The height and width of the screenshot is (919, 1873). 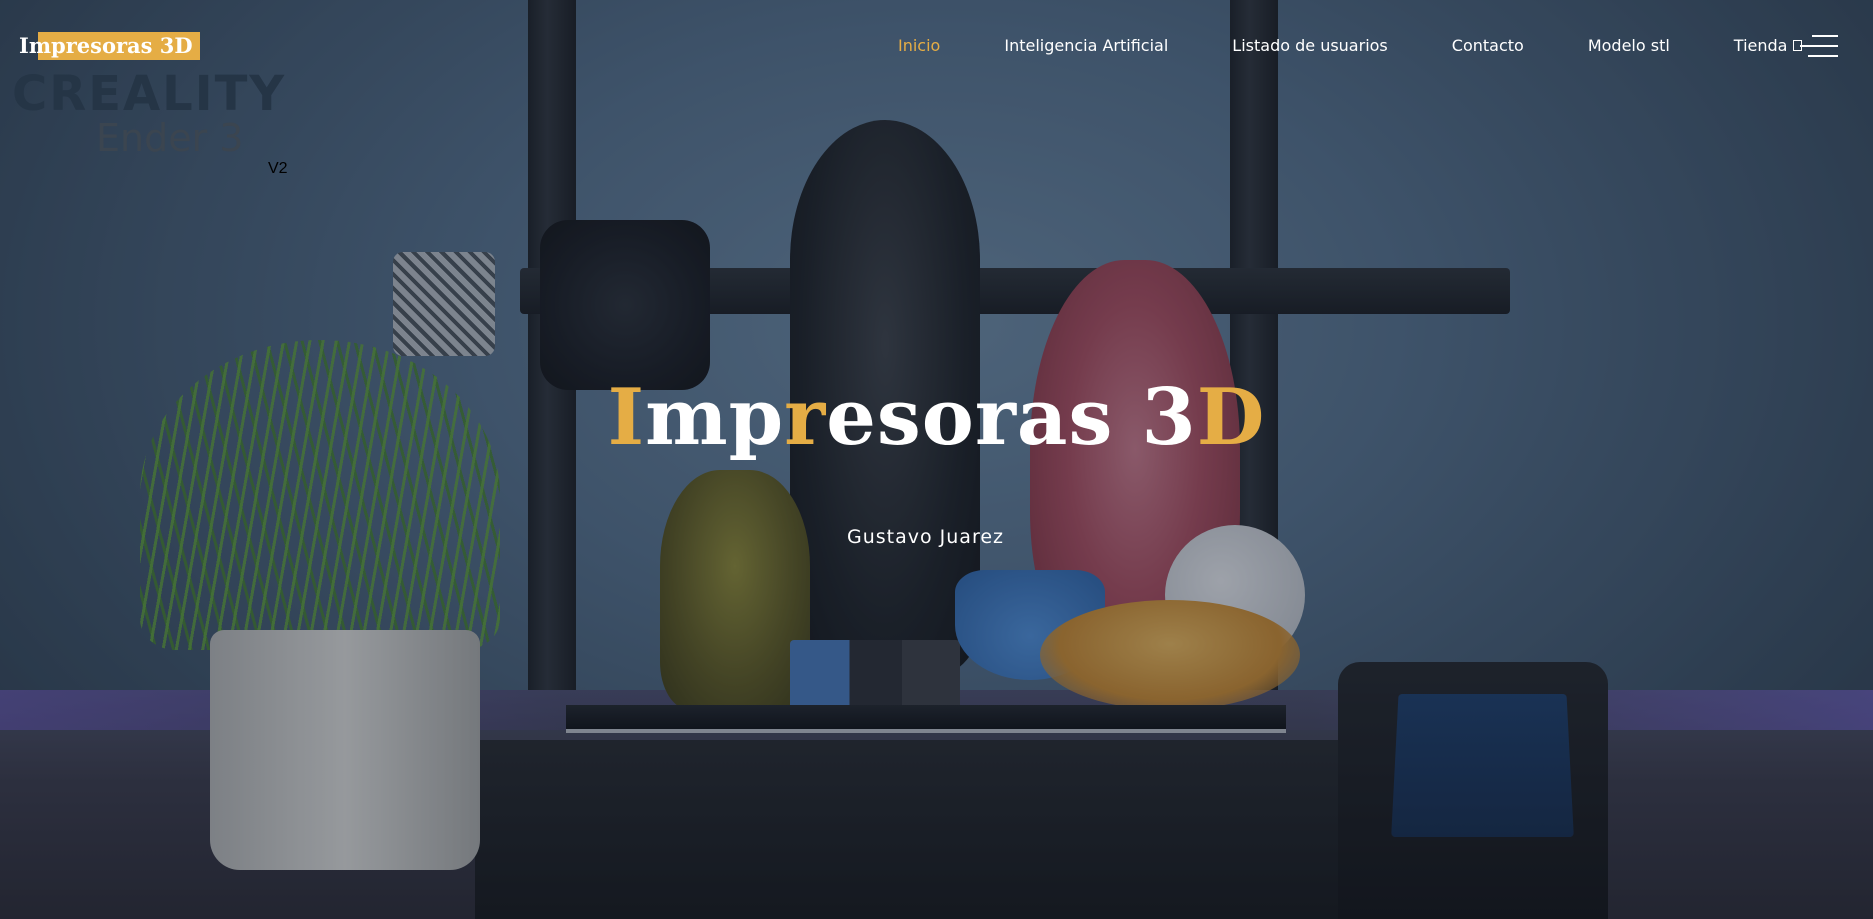 I want to click on hamburger-line-bottom, so click(x=1823, y=56).